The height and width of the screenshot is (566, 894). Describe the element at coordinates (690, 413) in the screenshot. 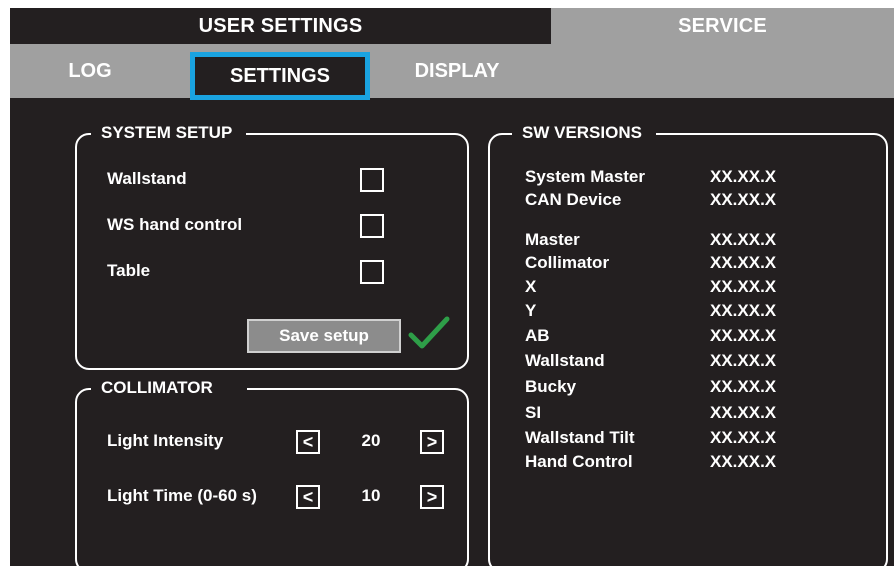

I see `sw-version-row: SI XX.XX.X` at that location.